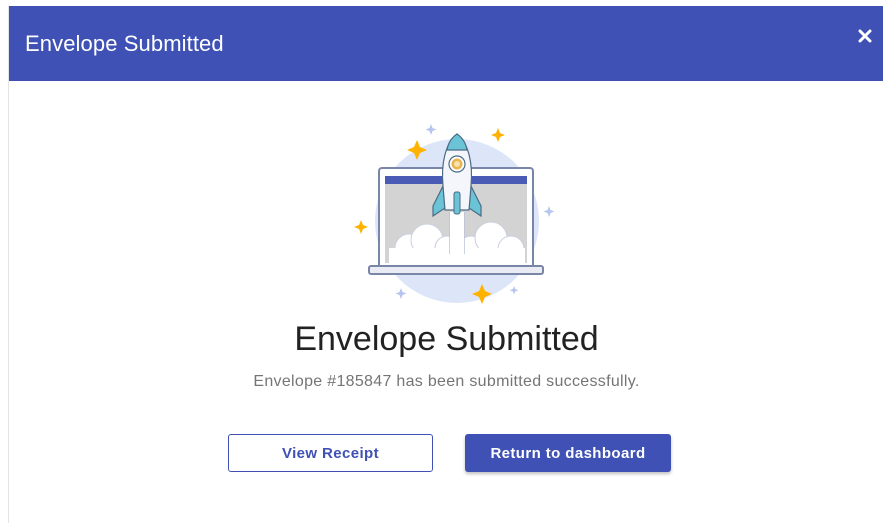 Image resolution: width=883 pixels, height=523 pixels. Describe the element at coordinates (454, 214) in the screenshot. I see `rocket-launch-illustration` at that location.